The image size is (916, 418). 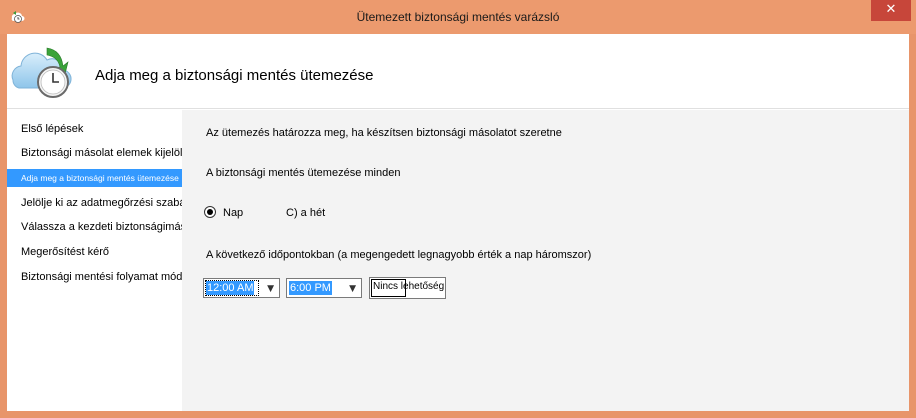 I want to click on window-title: Ütemezett biztonsági mentés varázsló, so click(x=458, y=17).